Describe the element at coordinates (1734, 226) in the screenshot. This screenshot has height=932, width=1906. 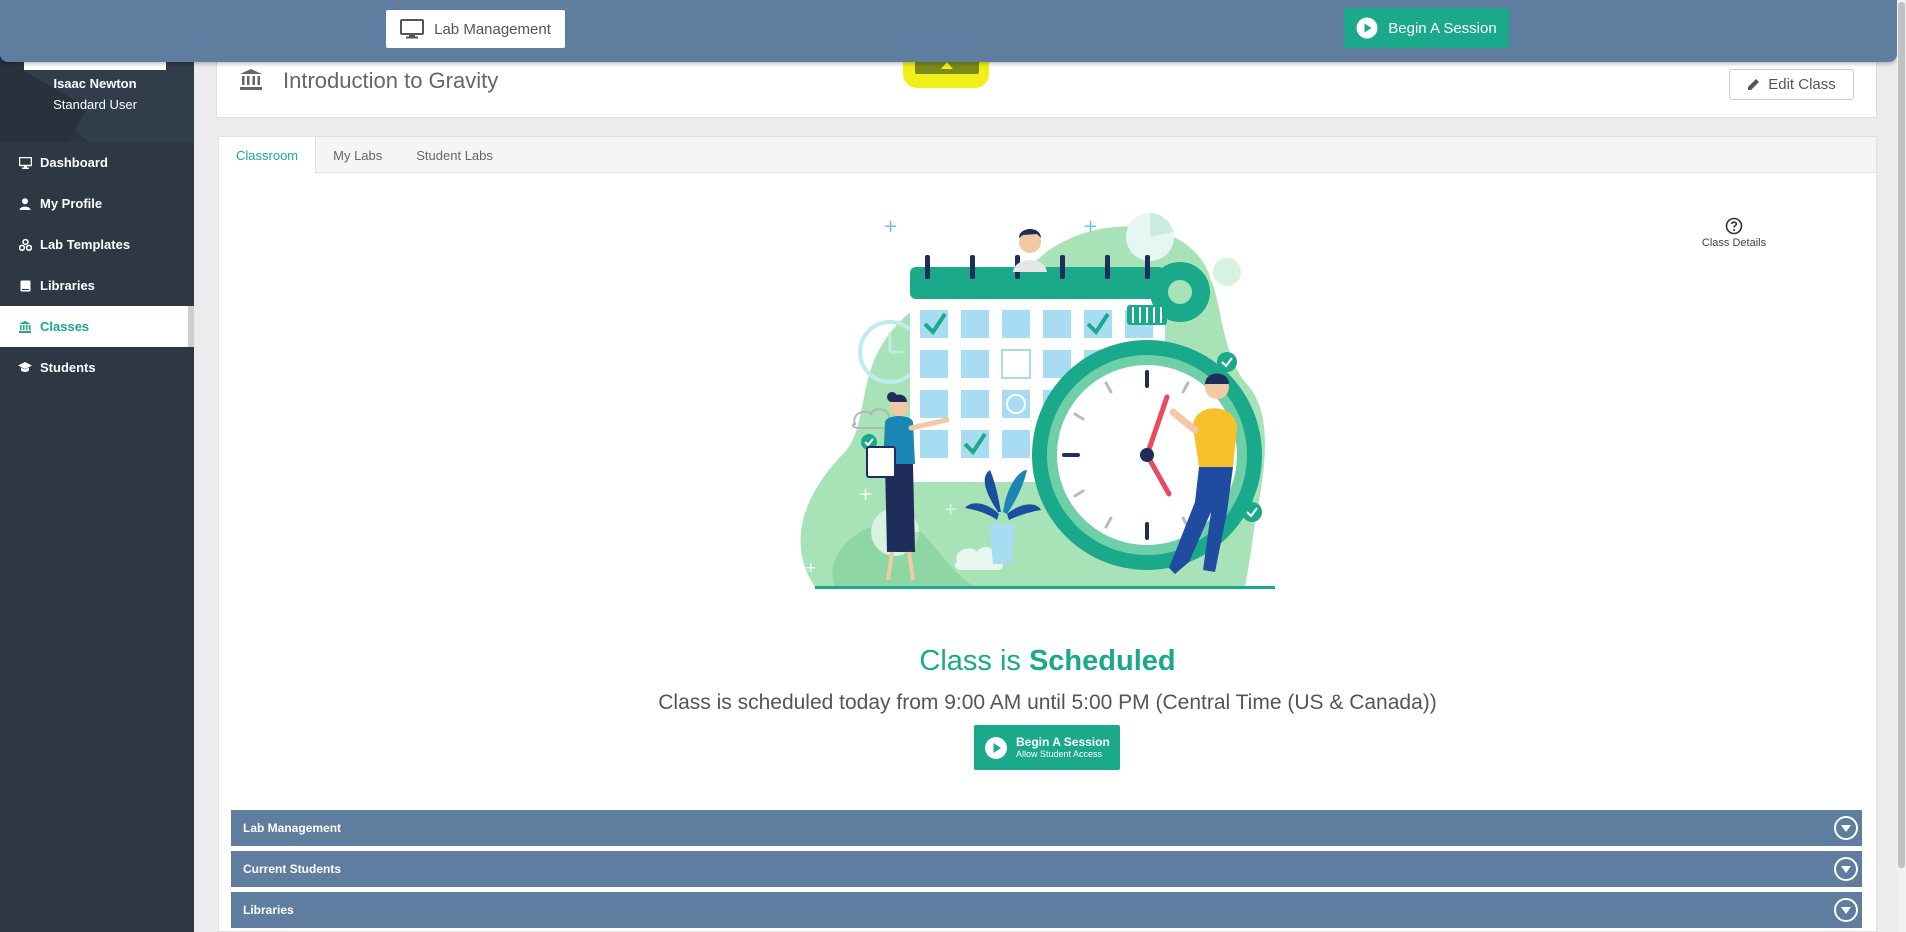
I see `question-circle-icon` at that location.